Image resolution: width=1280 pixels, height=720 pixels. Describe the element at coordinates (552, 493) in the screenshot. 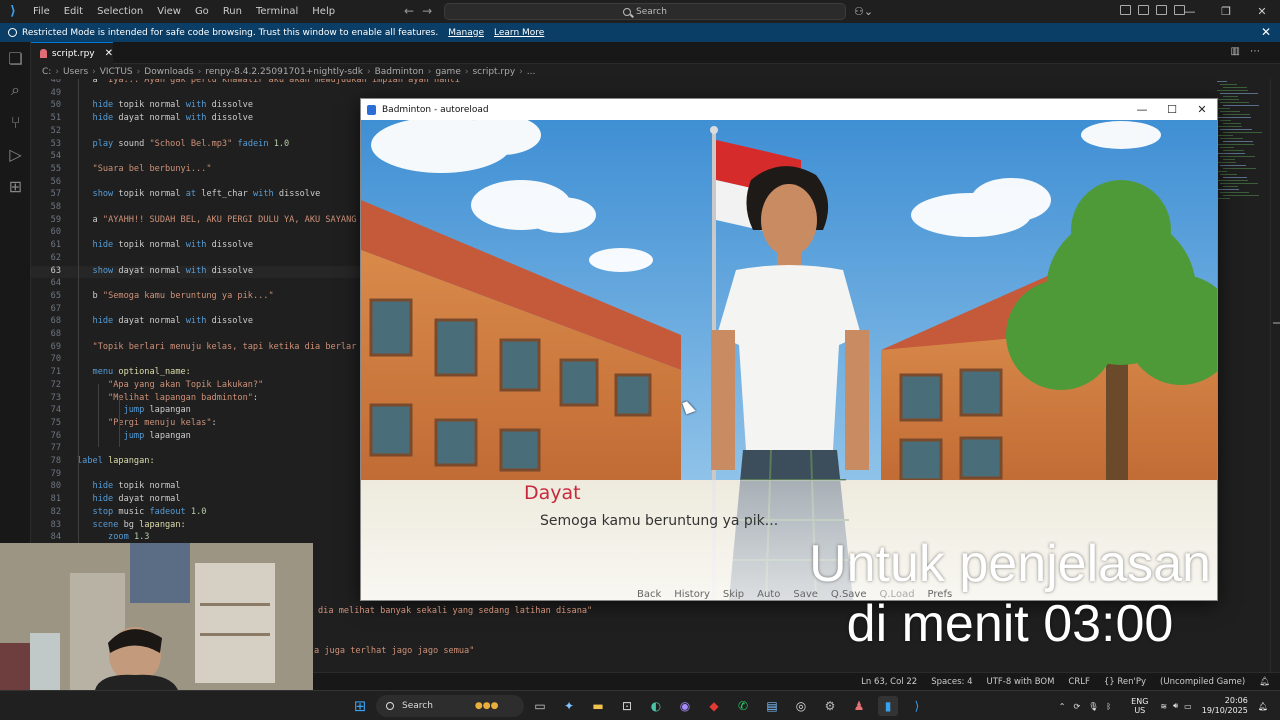

I see `speaker-name: Dayat` at that location.